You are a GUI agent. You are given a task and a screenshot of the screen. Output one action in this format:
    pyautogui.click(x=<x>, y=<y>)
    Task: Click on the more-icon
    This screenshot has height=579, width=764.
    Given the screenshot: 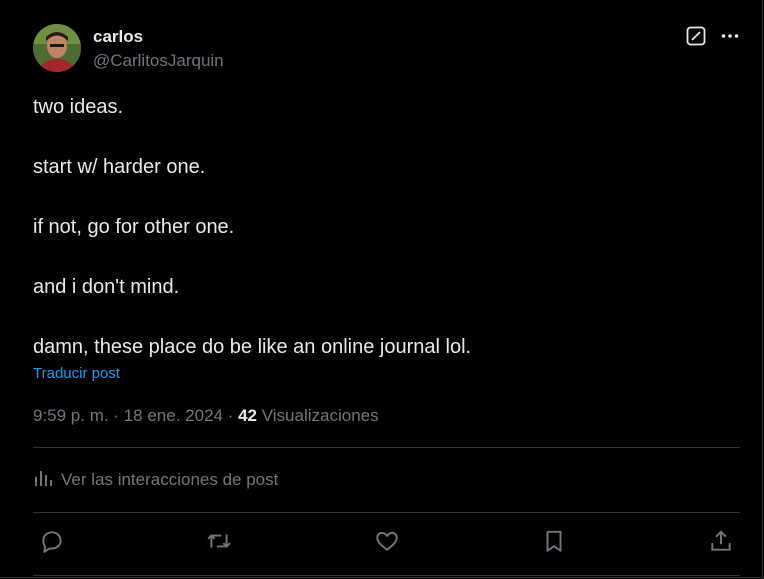 What is the action you would take?
    pyautogui.click(x=730, y=36)
    